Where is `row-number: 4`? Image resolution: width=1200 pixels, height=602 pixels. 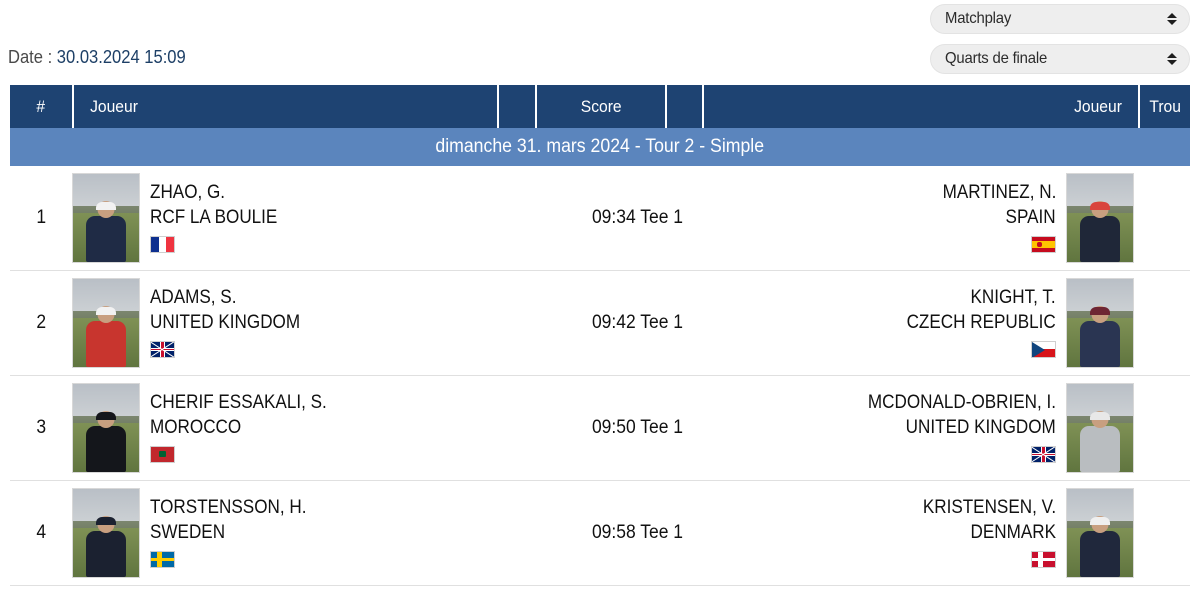 row-number: 4 is located at coordinates (41, 532).